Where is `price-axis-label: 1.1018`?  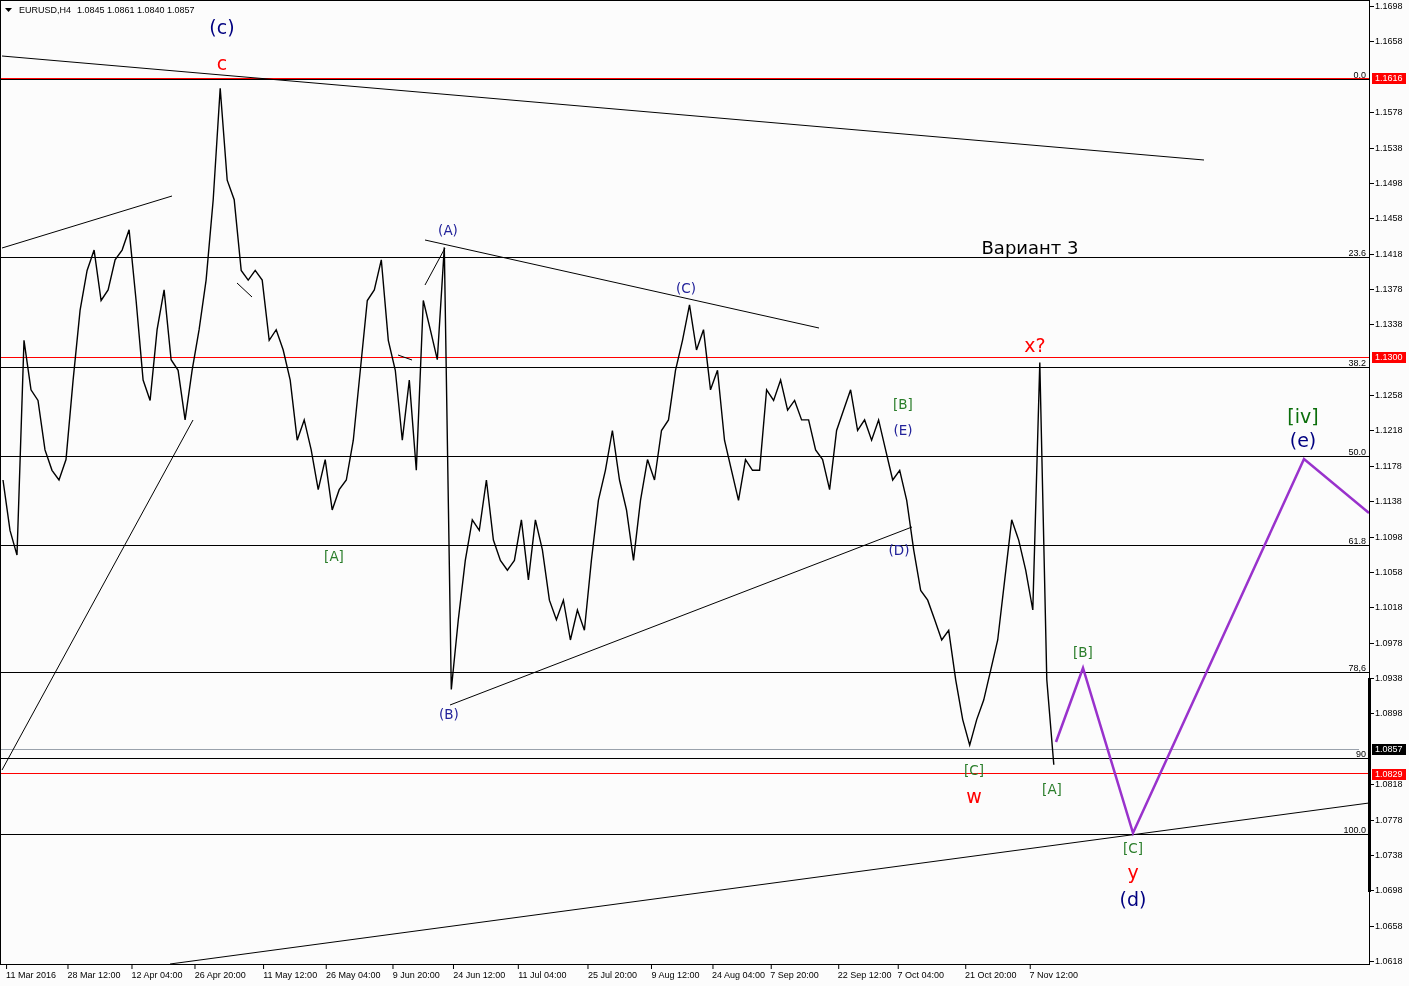
price-axis-label: 1.1018 is located at coordinates (1389, 607).